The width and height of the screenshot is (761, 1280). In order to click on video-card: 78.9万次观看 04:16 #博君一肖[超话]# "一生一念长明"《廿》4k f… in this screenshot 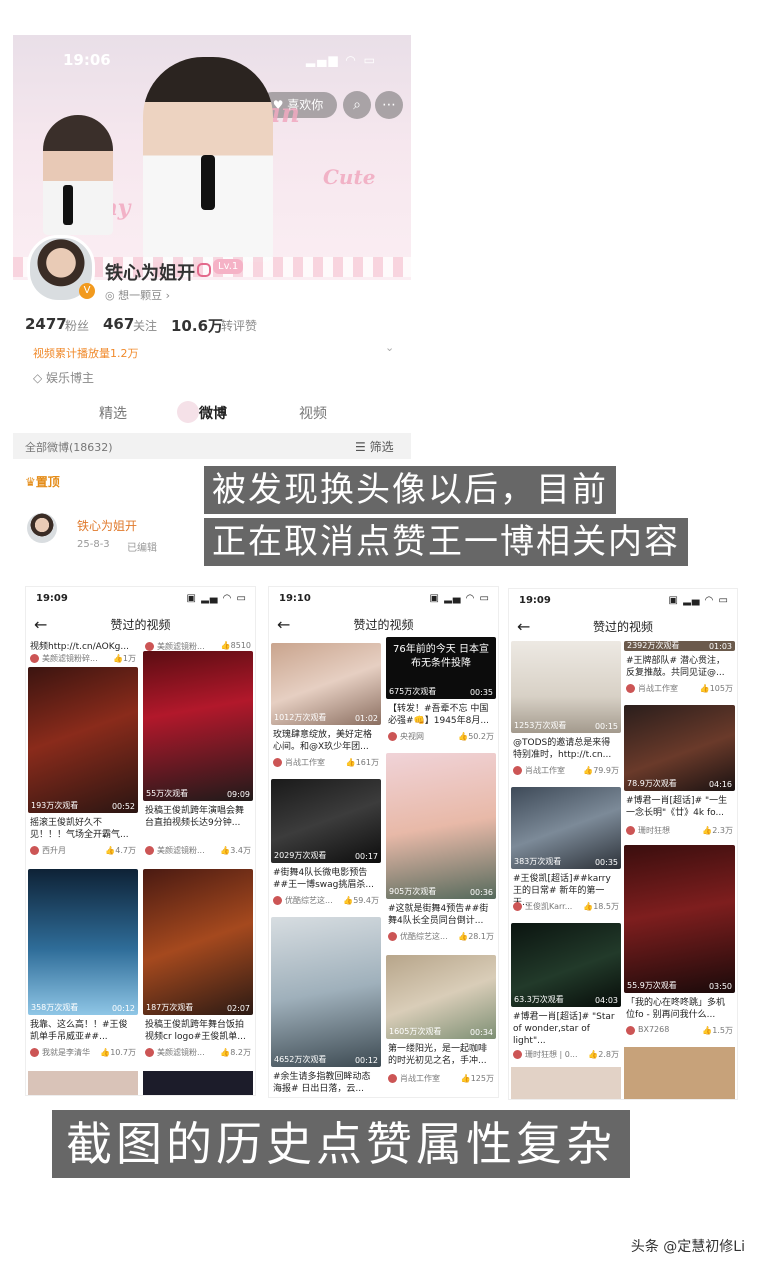, I will do `click(679, 772)`.